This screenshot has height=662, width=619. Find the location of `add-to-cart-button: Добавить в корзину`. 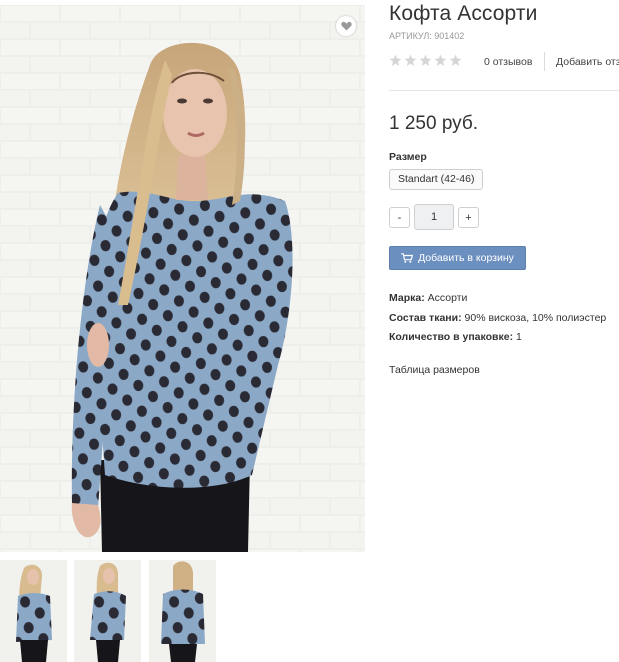

add-to-cart-button: Добавить в корзину is located at coordinates (457, 258).